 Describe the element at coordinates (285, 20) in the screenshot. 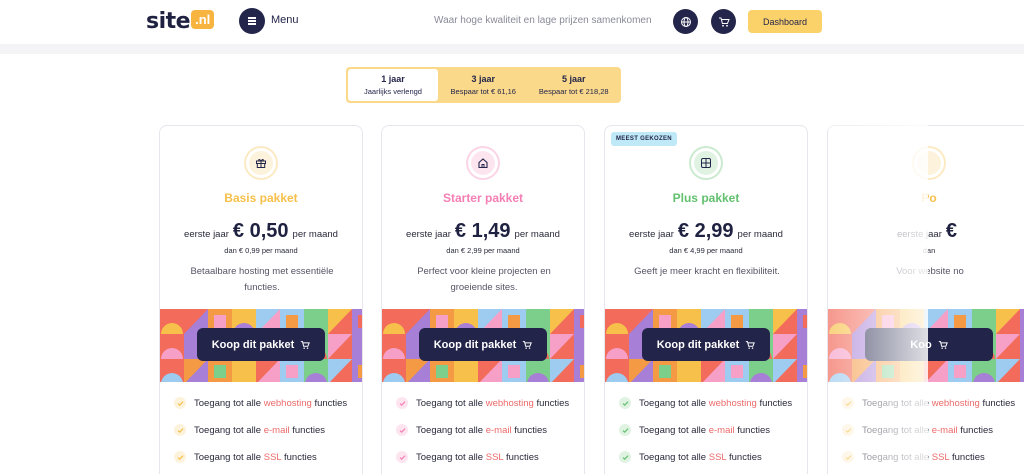

I see `menu-label: Menu` at that location.